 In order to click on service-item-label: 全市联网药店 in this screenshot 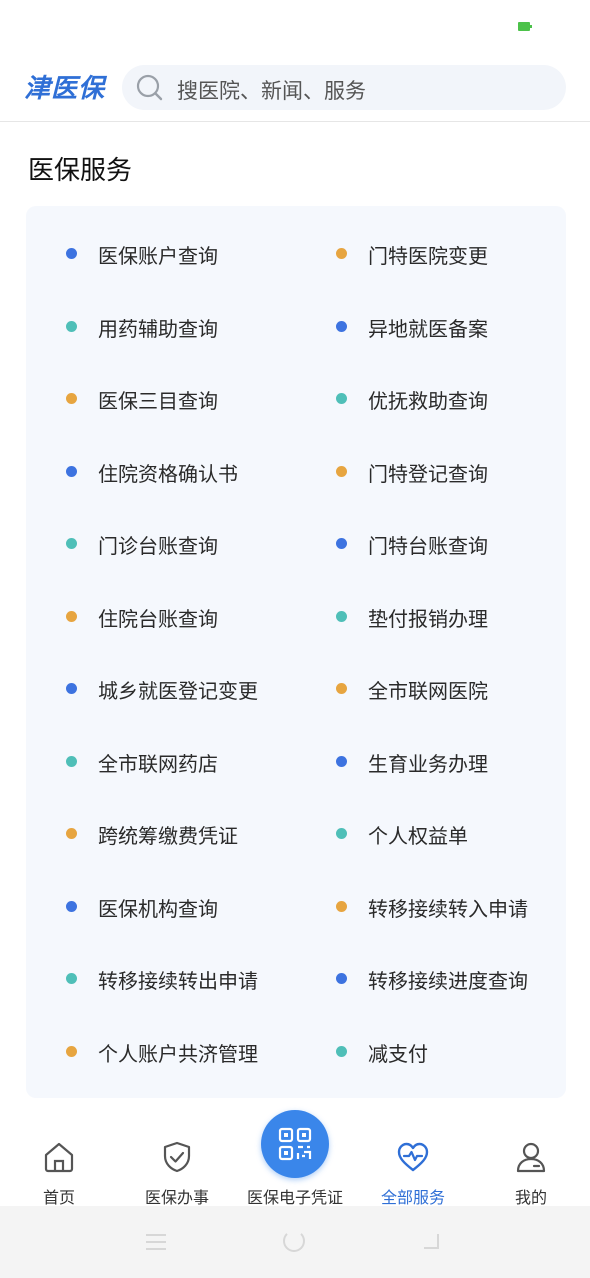, I will do `click(158, 763)`.